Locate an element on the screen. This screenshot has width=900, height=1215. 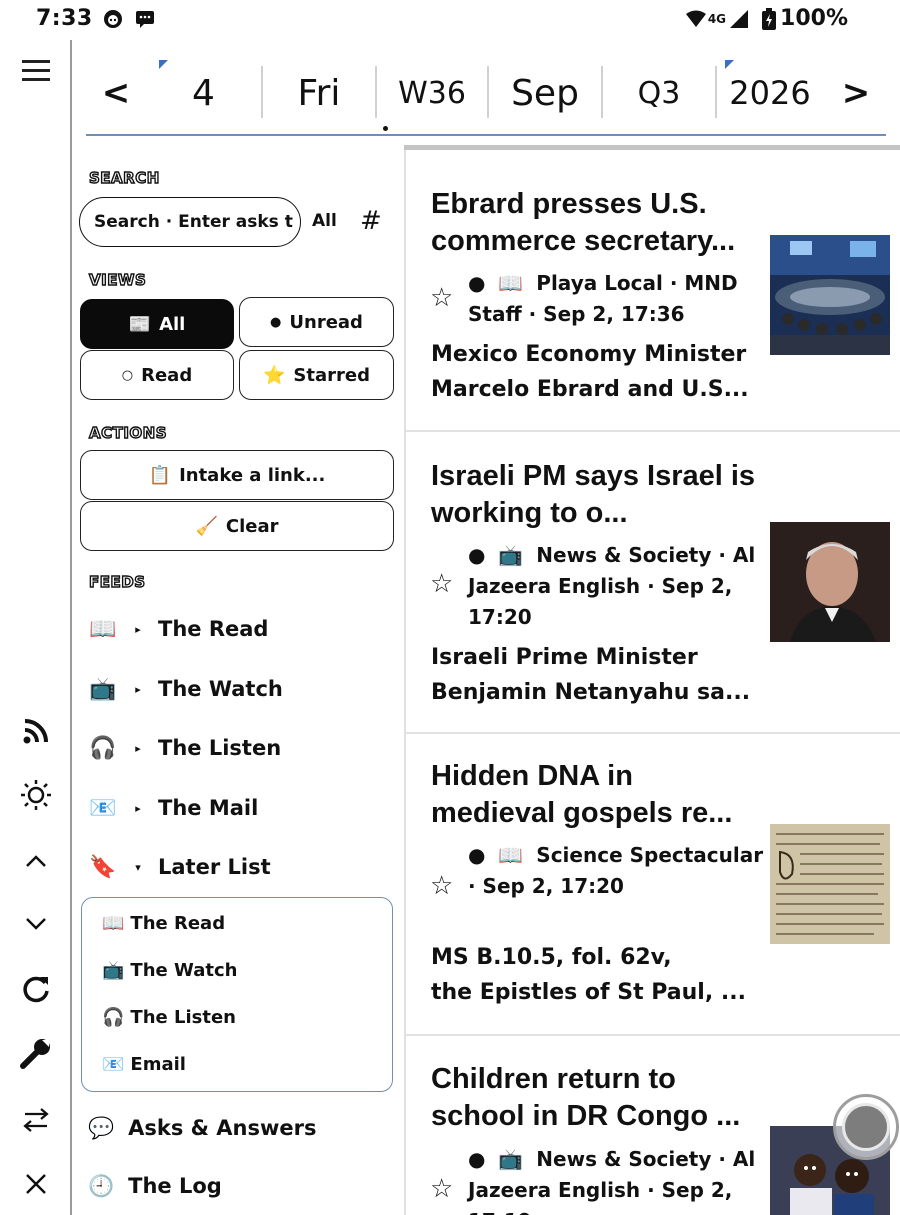
chevron-down-icon is located at coordinates (36, 924).